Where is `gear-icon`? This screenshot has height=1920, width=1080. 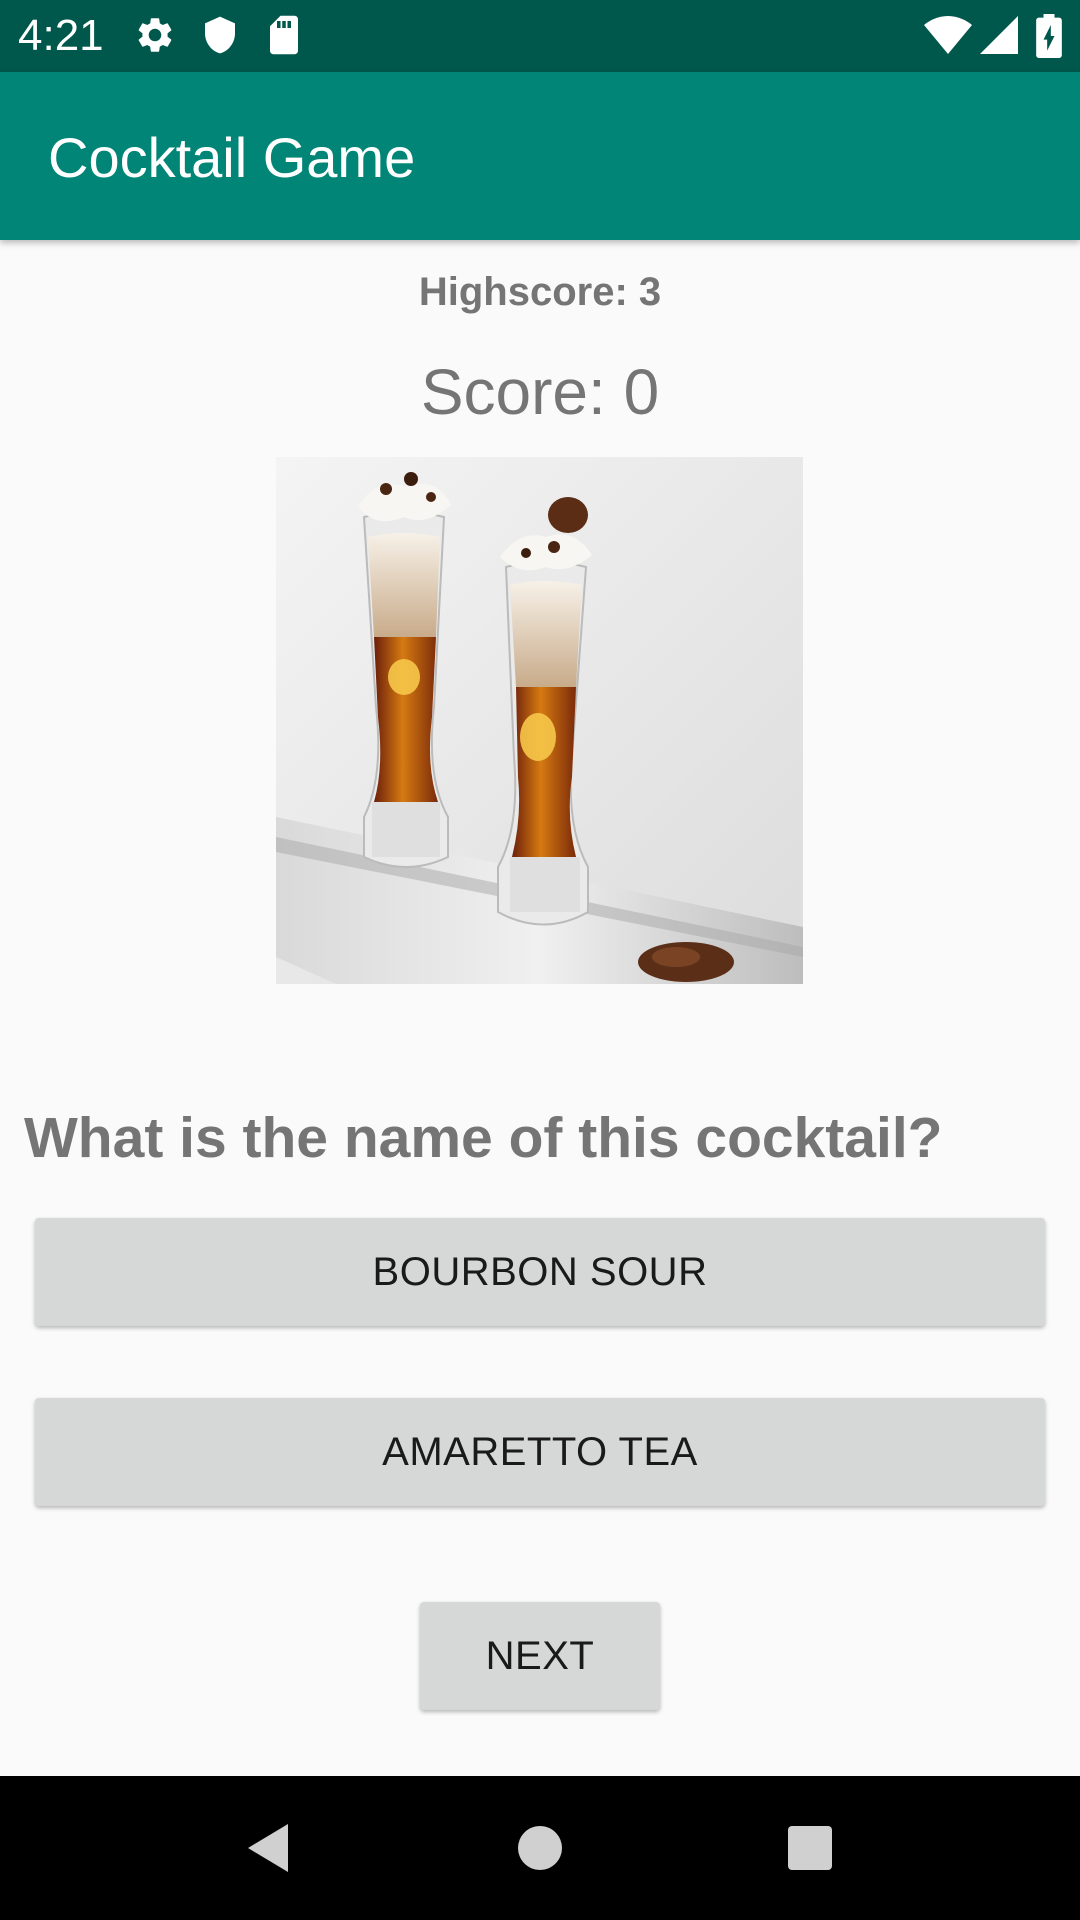
gear-icon is located at coordinates (155, 35).